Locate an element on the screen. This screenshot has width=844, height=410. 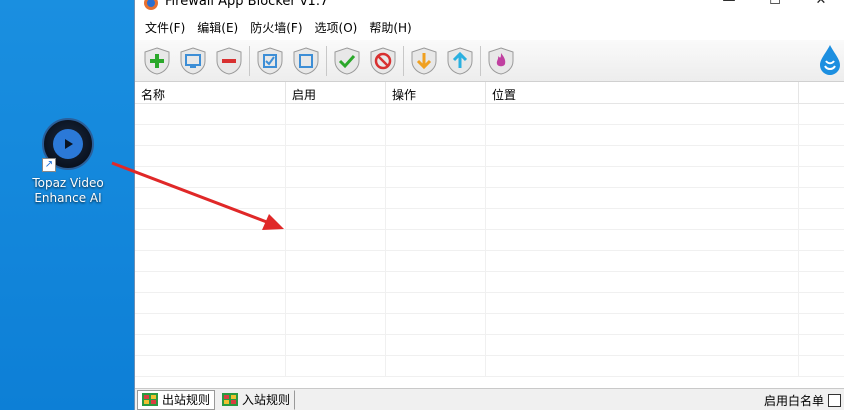
column-header-action: 操作 is located at coordinates (436, 92).